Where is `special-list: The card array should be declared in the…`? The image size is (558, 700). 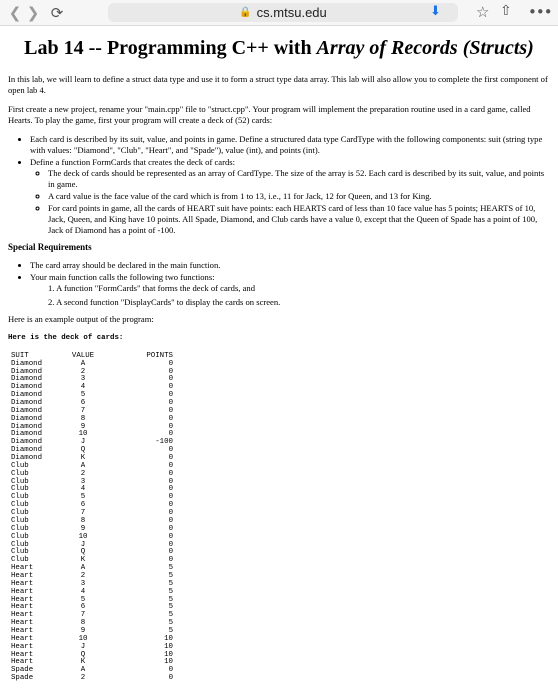
special-list: The card array should be declared in the… is located at coordinates (279, 284).